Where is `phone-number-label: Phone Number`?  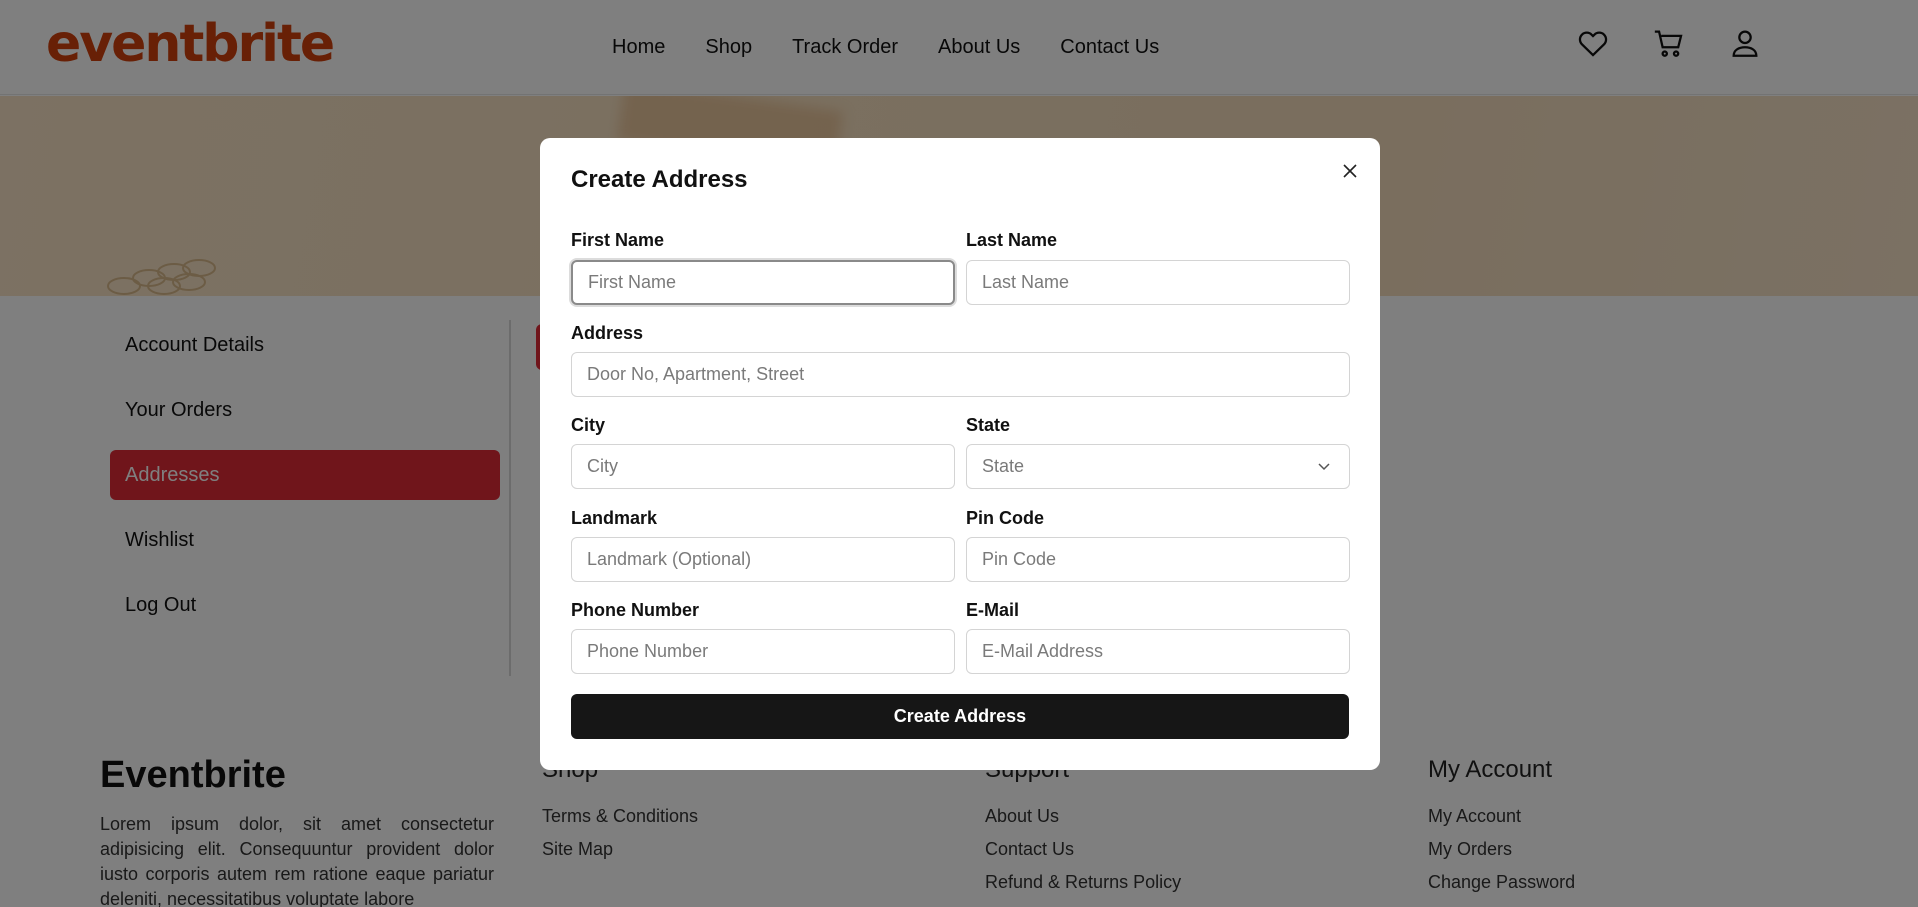 phone-number-label: Phone Number is located at coordinates (635, 610).